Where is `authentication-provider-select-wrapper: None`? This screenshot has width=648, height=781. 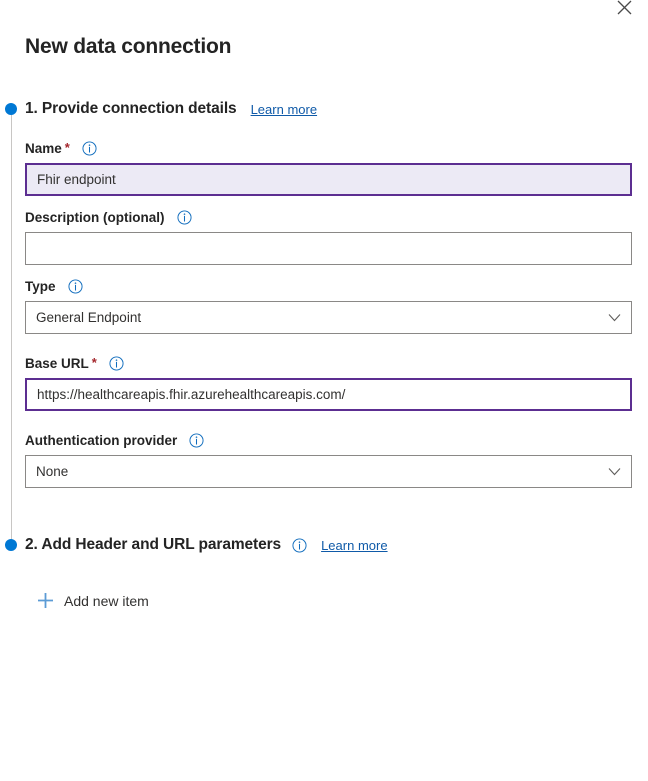 authentication-provider-select-wrapper: None is located at coordinates (328, 471).